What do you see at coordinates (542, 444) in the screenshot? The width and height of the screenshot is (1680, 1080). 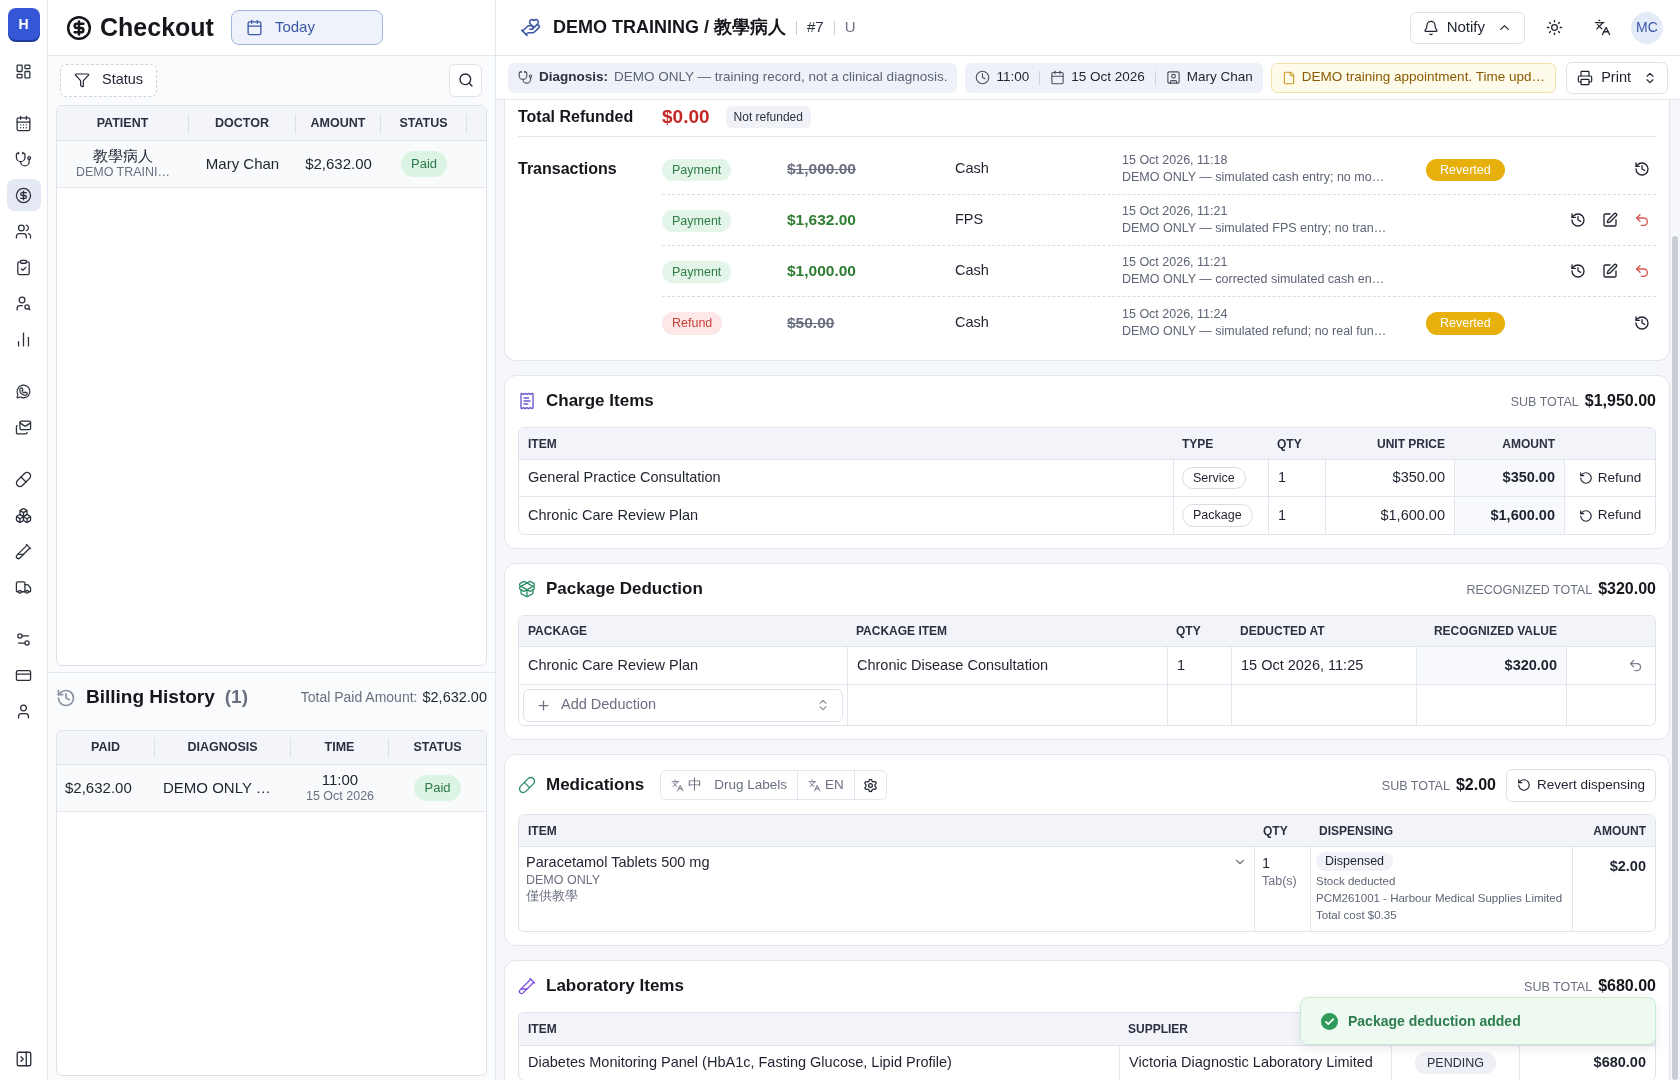 I see `column-header: ITEM` at bounding box center [542, 444].